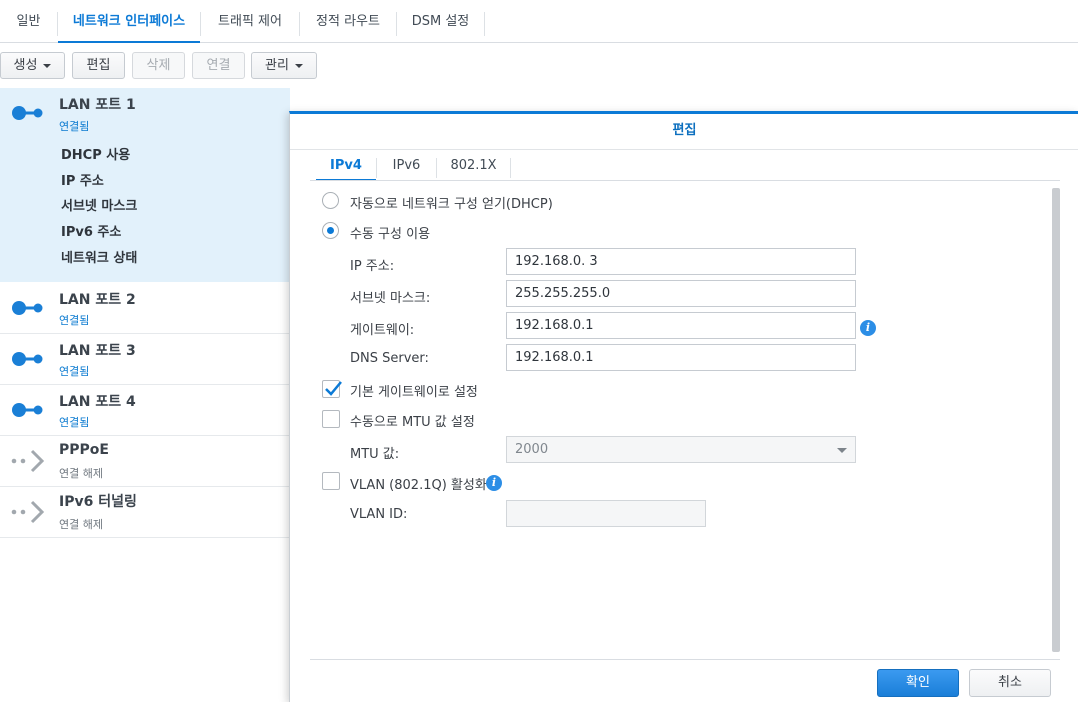 This screenshot has height=702, width=1078. Describe the element at coordinates (97, 300) in the screenshot. I see `interface-name: LAN 포트 2` at that location.